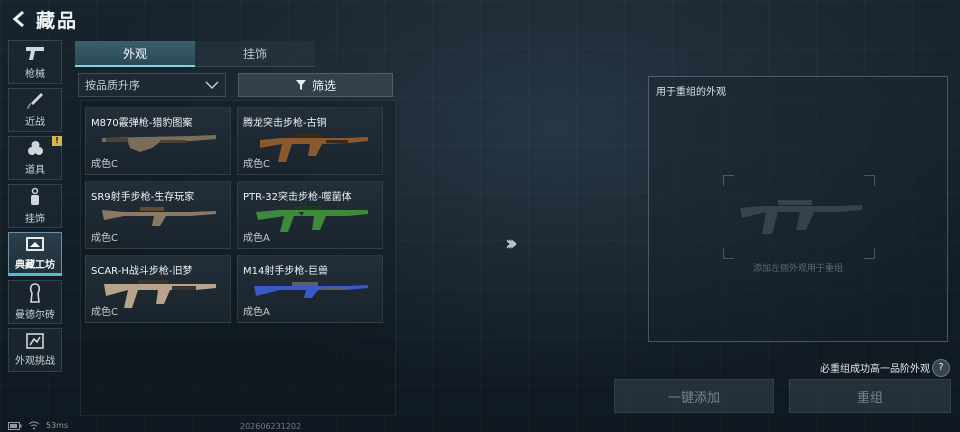  I want to click on top-bar: 藏品, so click(150, 19).